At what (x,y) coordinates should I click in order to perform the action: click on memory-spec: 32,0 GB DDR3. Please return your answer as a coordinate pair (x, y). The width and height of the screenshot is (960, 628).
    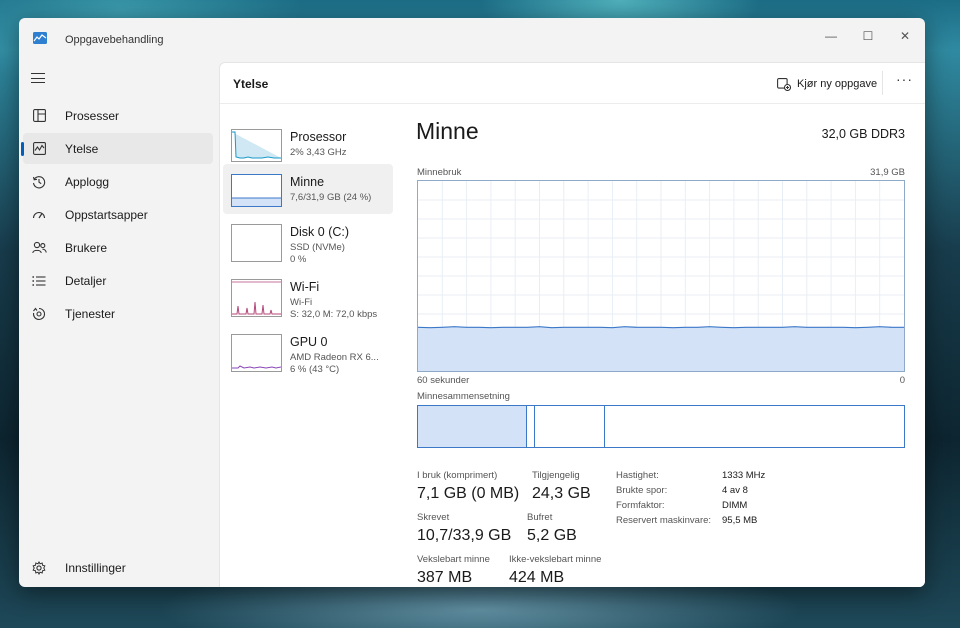
    Looking at the image, I should click on (863, 134).